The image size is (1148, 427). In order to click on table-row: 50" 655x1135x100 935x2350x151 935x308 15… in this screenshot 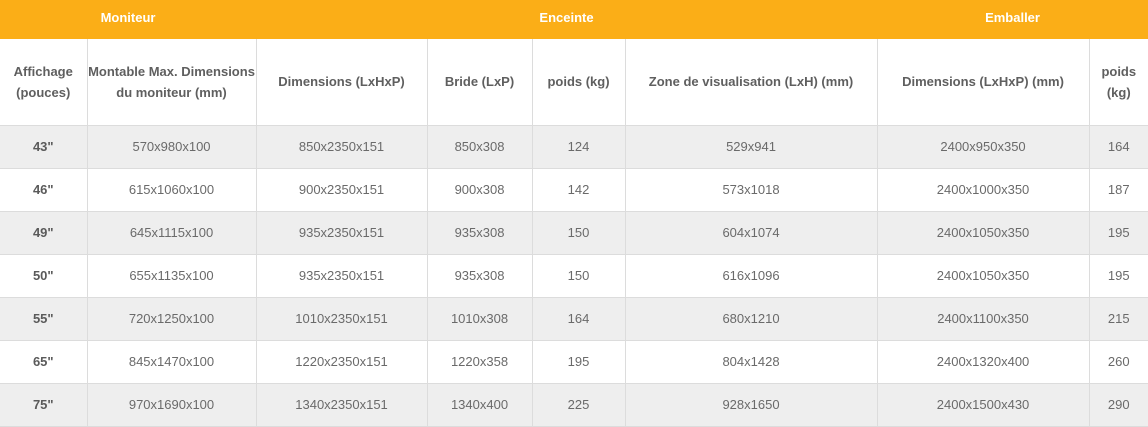, I will do `click(574, 276)`.